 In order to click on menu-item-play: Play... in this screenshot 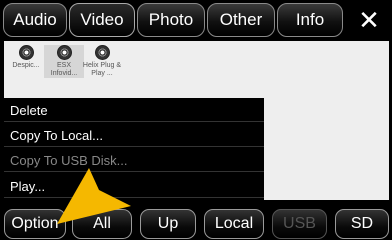, I will do `click(134, 187)`.